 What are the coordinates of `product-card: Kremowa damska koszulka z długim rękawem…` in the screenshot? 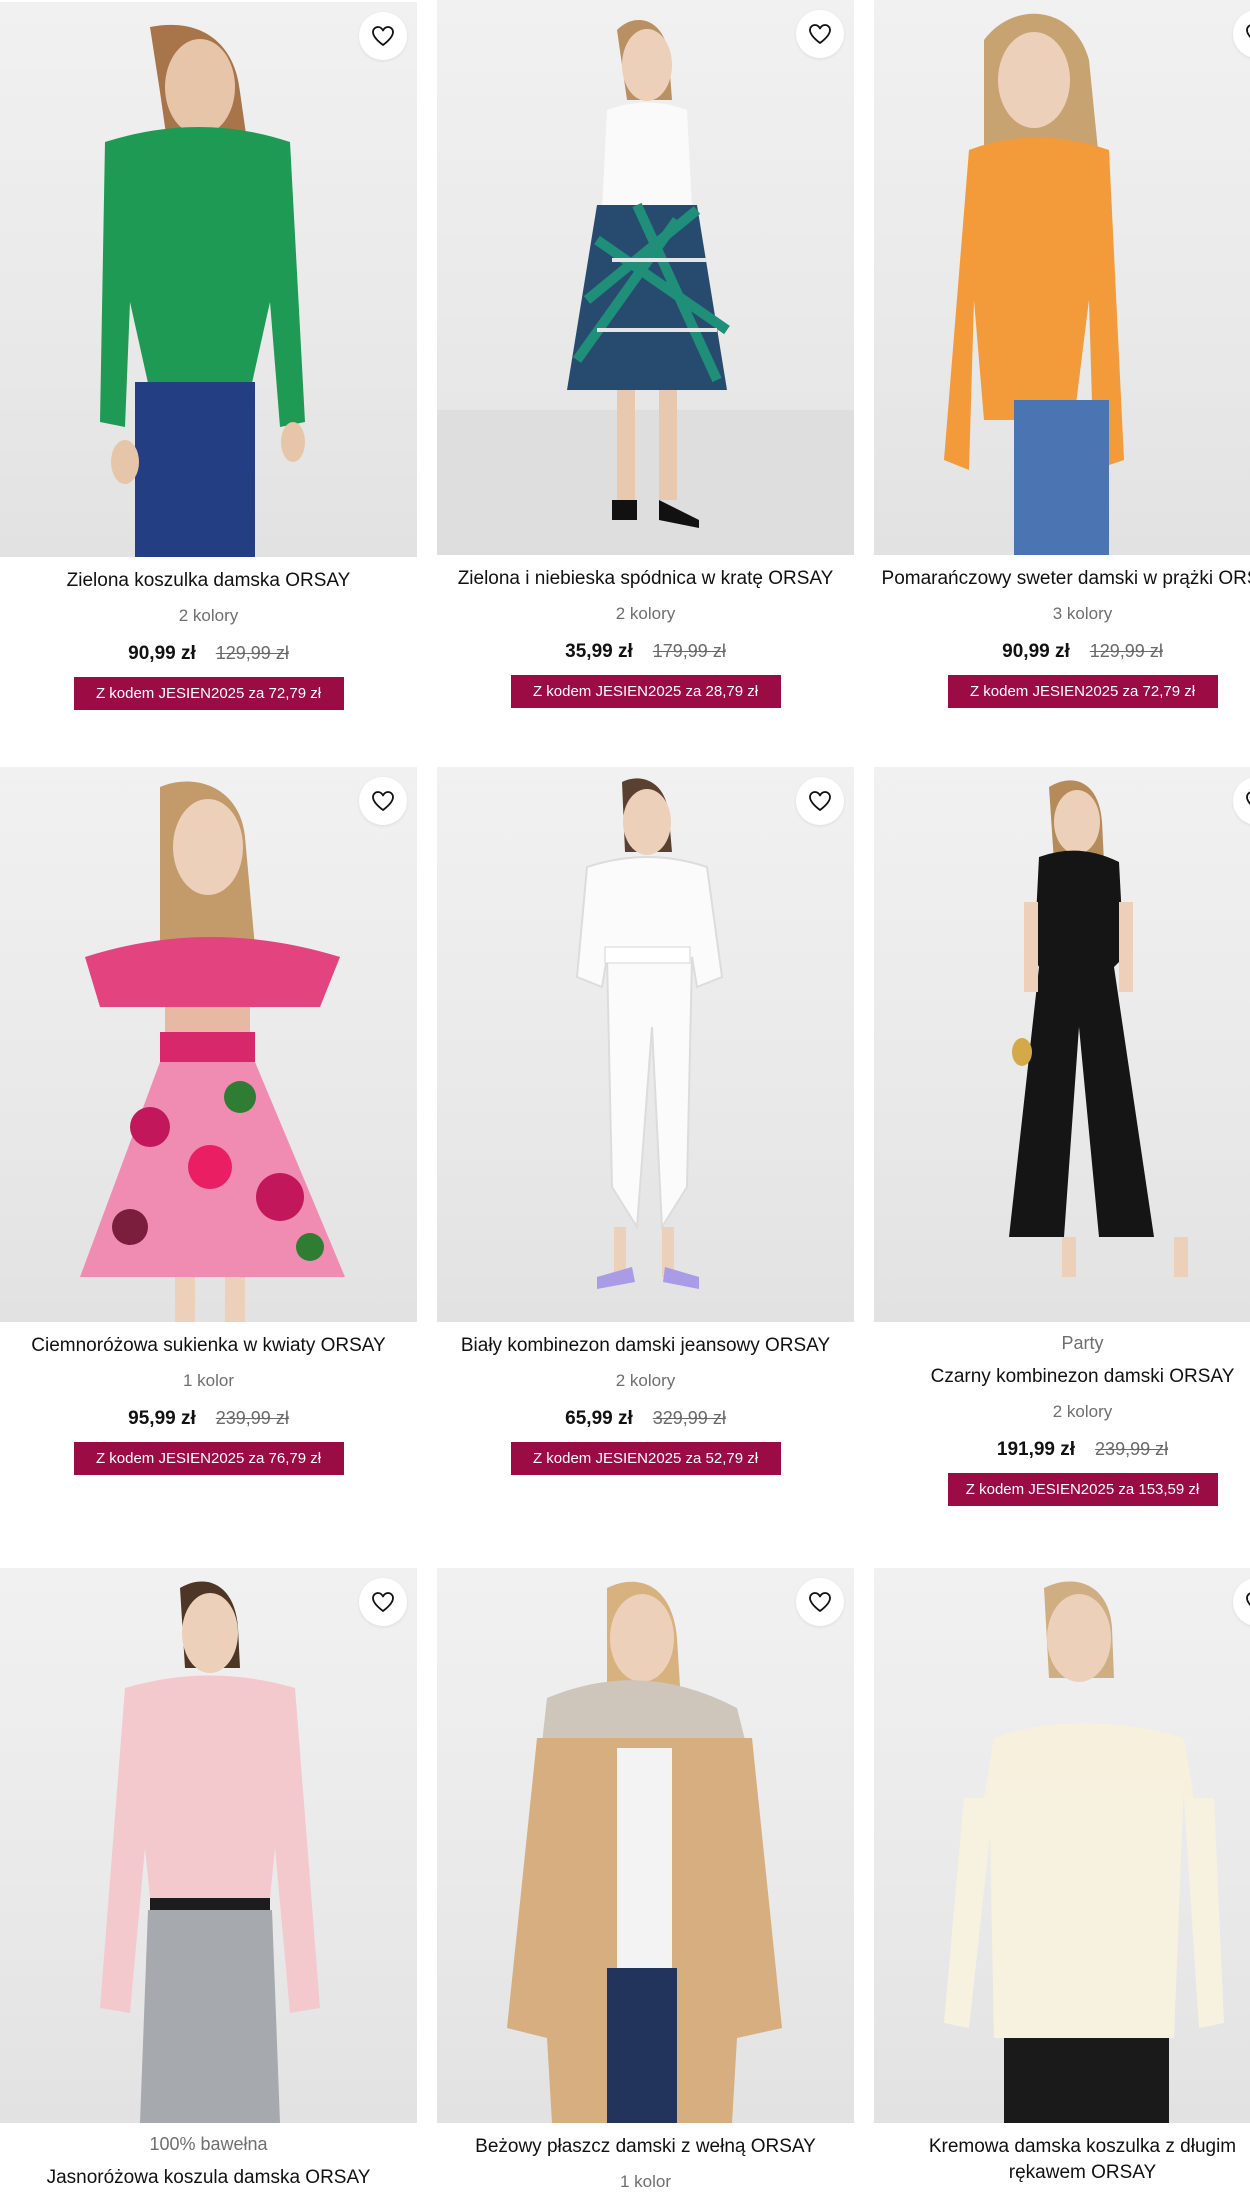 It's located at (1062, 1877).